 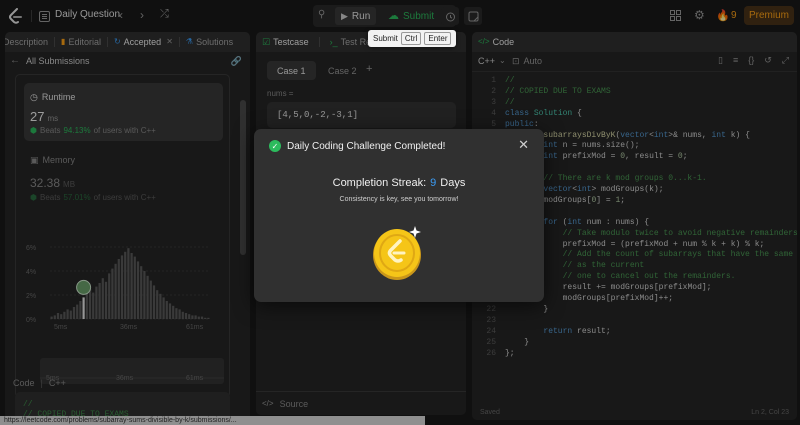 What do you see at coordinates (366, 146) in the screenshot?
I see `modal-title: Daily Coding Challenge Completed!` at bounding box center [366, 146].